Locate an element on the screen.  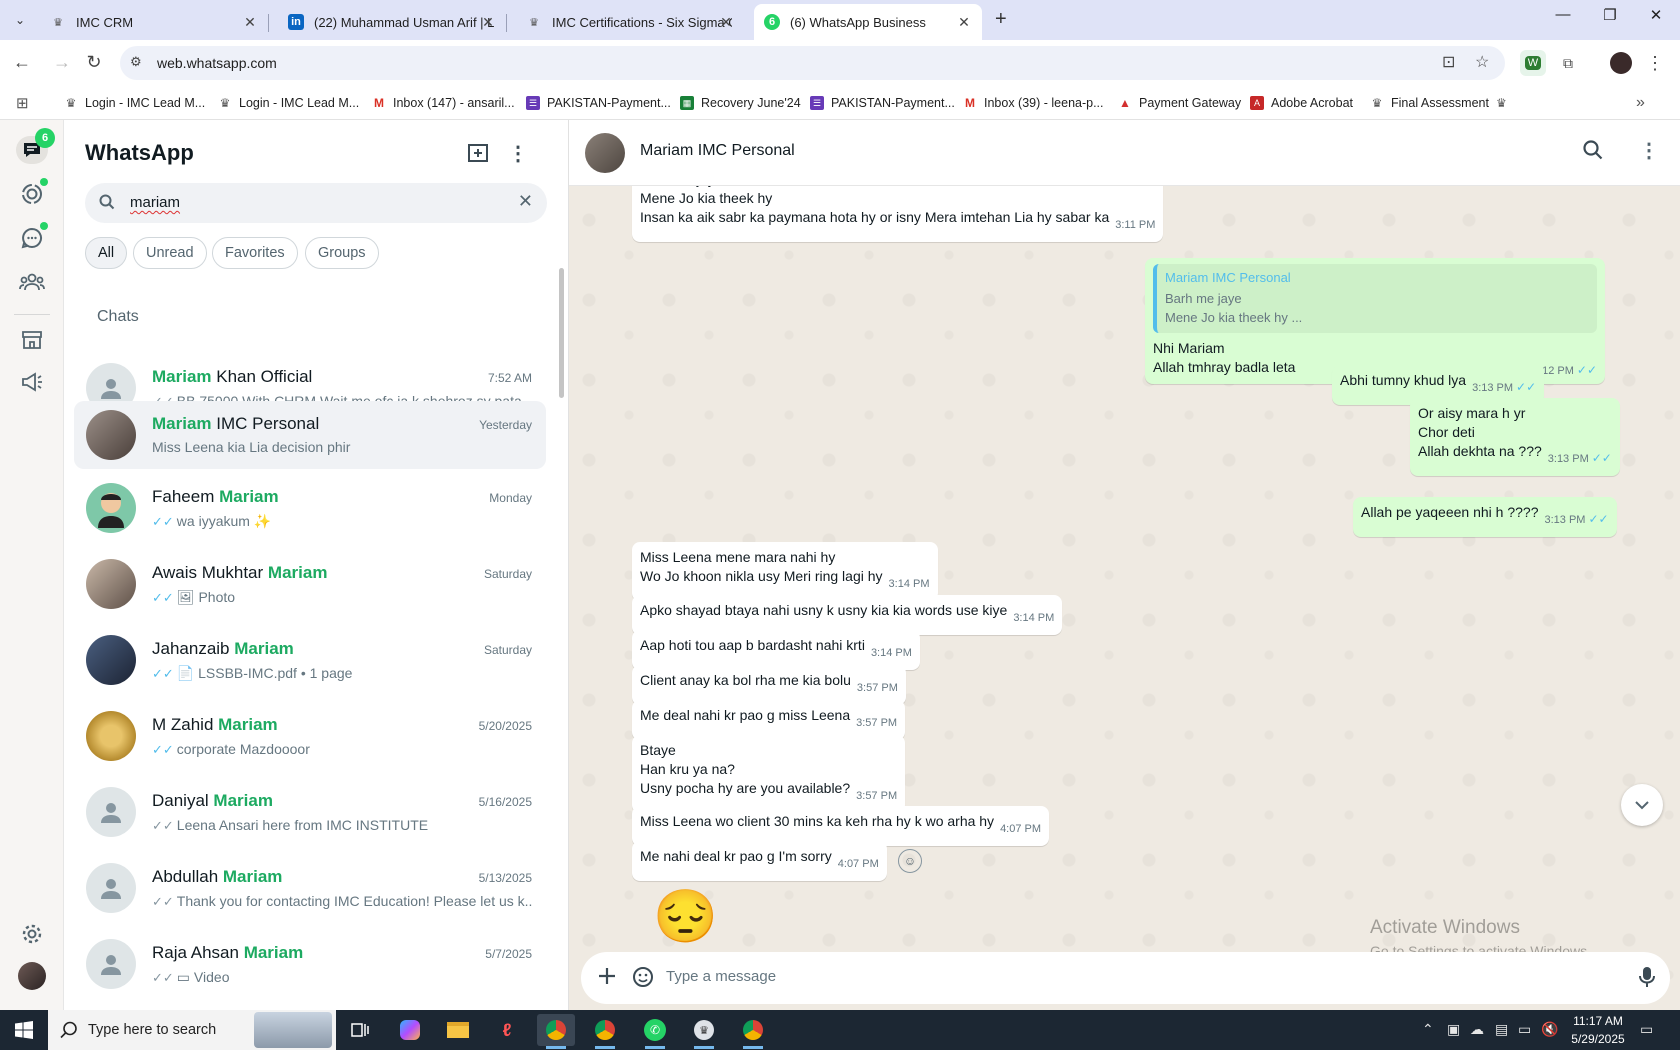
file-explorer-icon is located at coordinates (458, 1030).